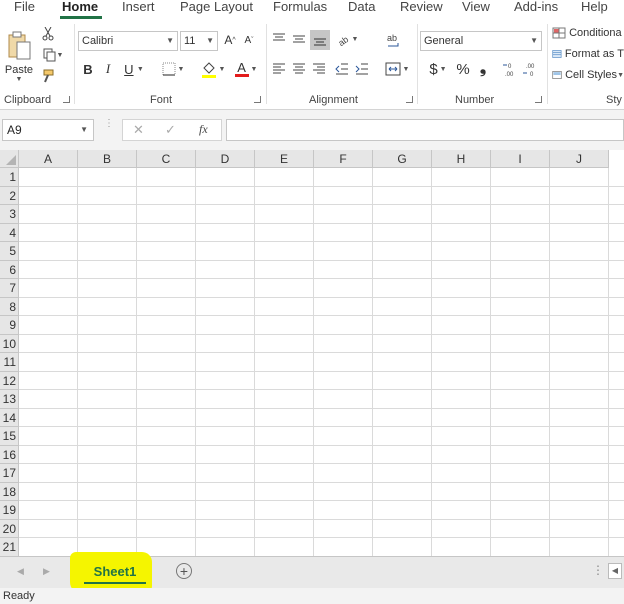 Image resolution: width=624 pixels, height=604 pixels. Describe the element at coordinates (9, 325) in the screenshot. I see `row-header-9: 9` at that location.